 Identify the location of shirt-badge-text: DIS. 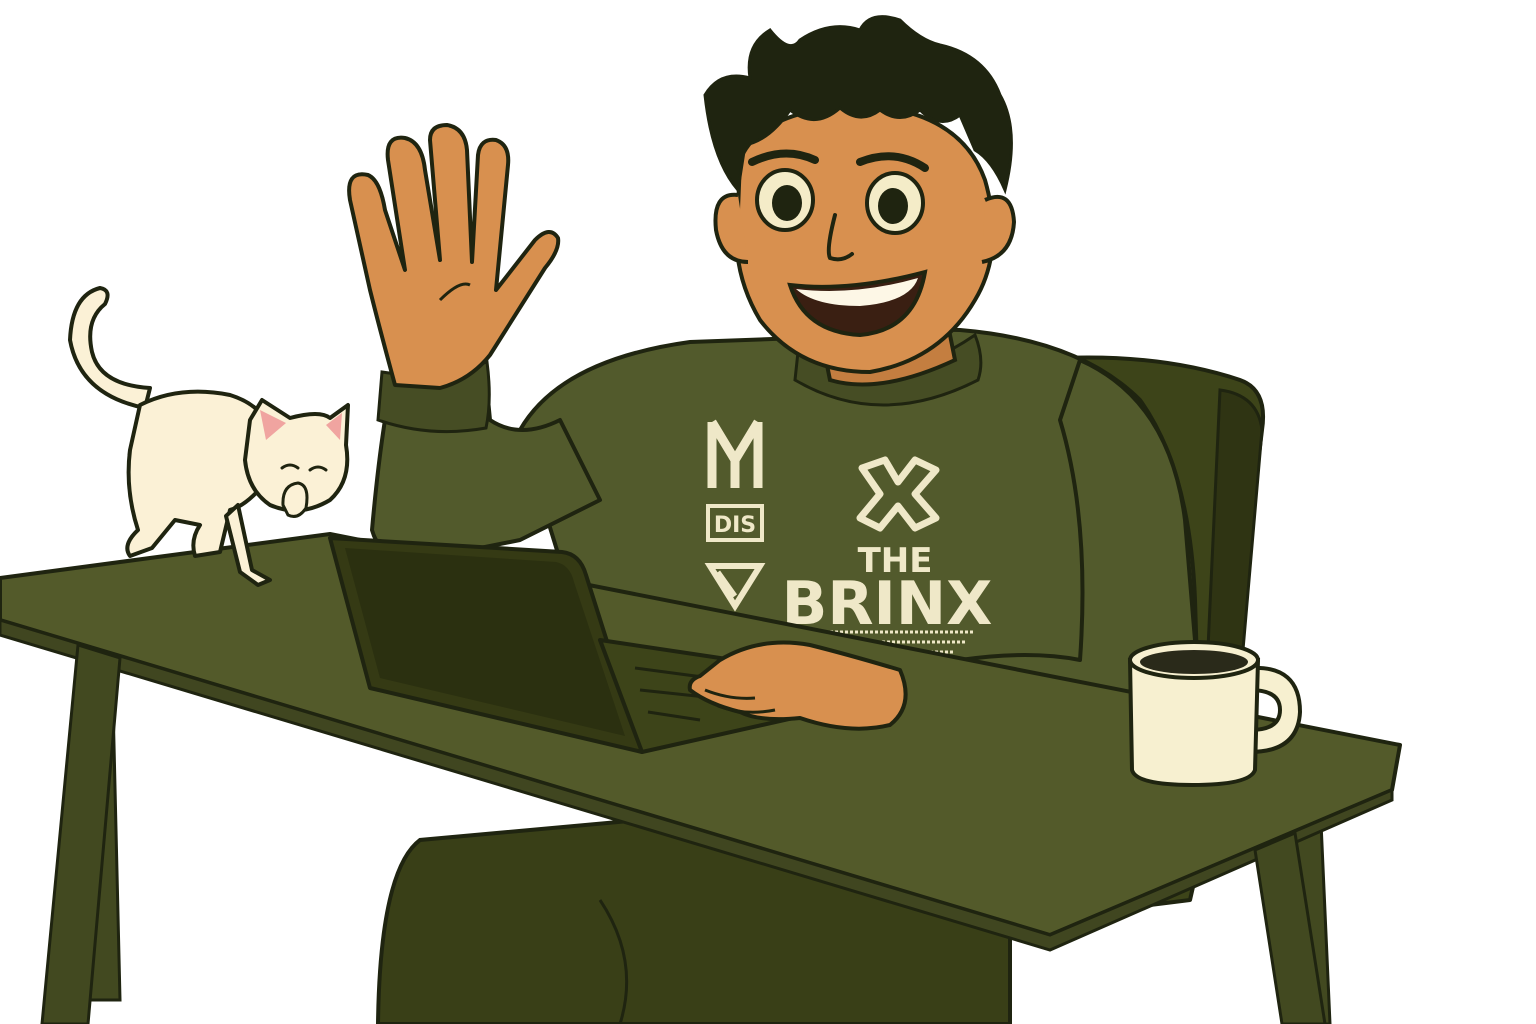
(735, 525).